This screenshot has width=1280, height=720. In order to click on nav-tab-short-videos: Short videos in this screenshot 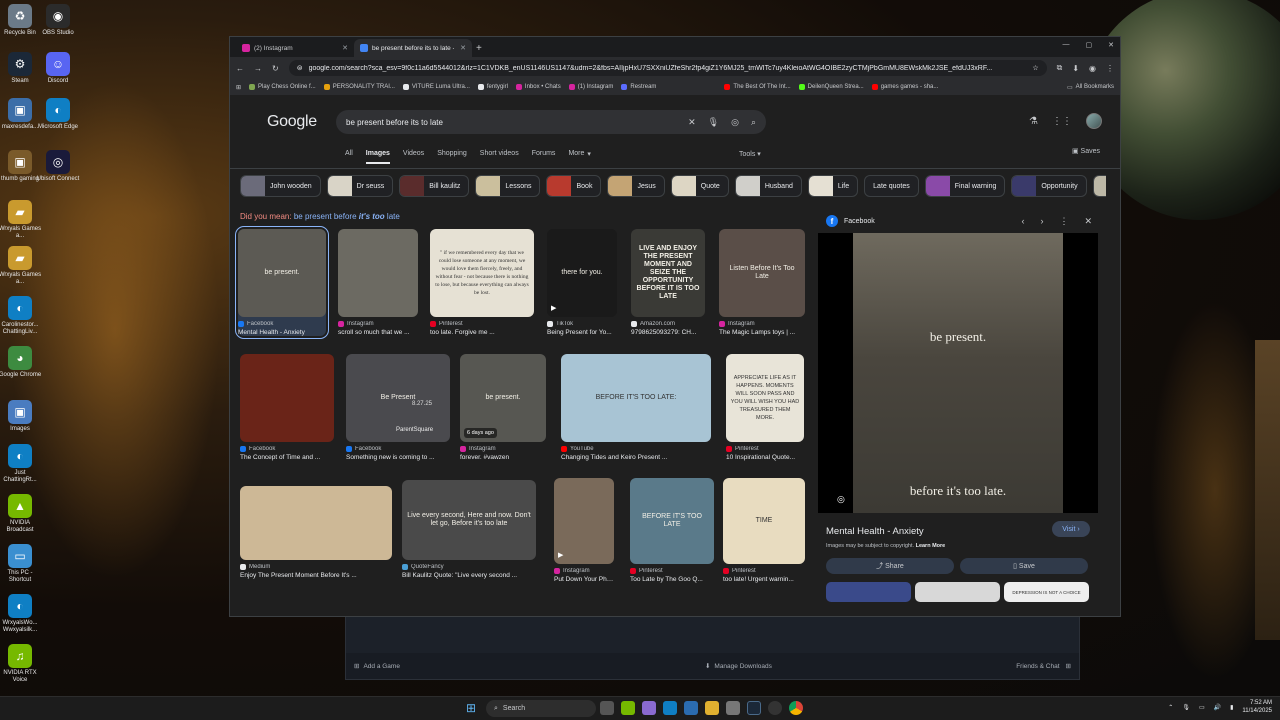, I will do `click(499, 157)`.